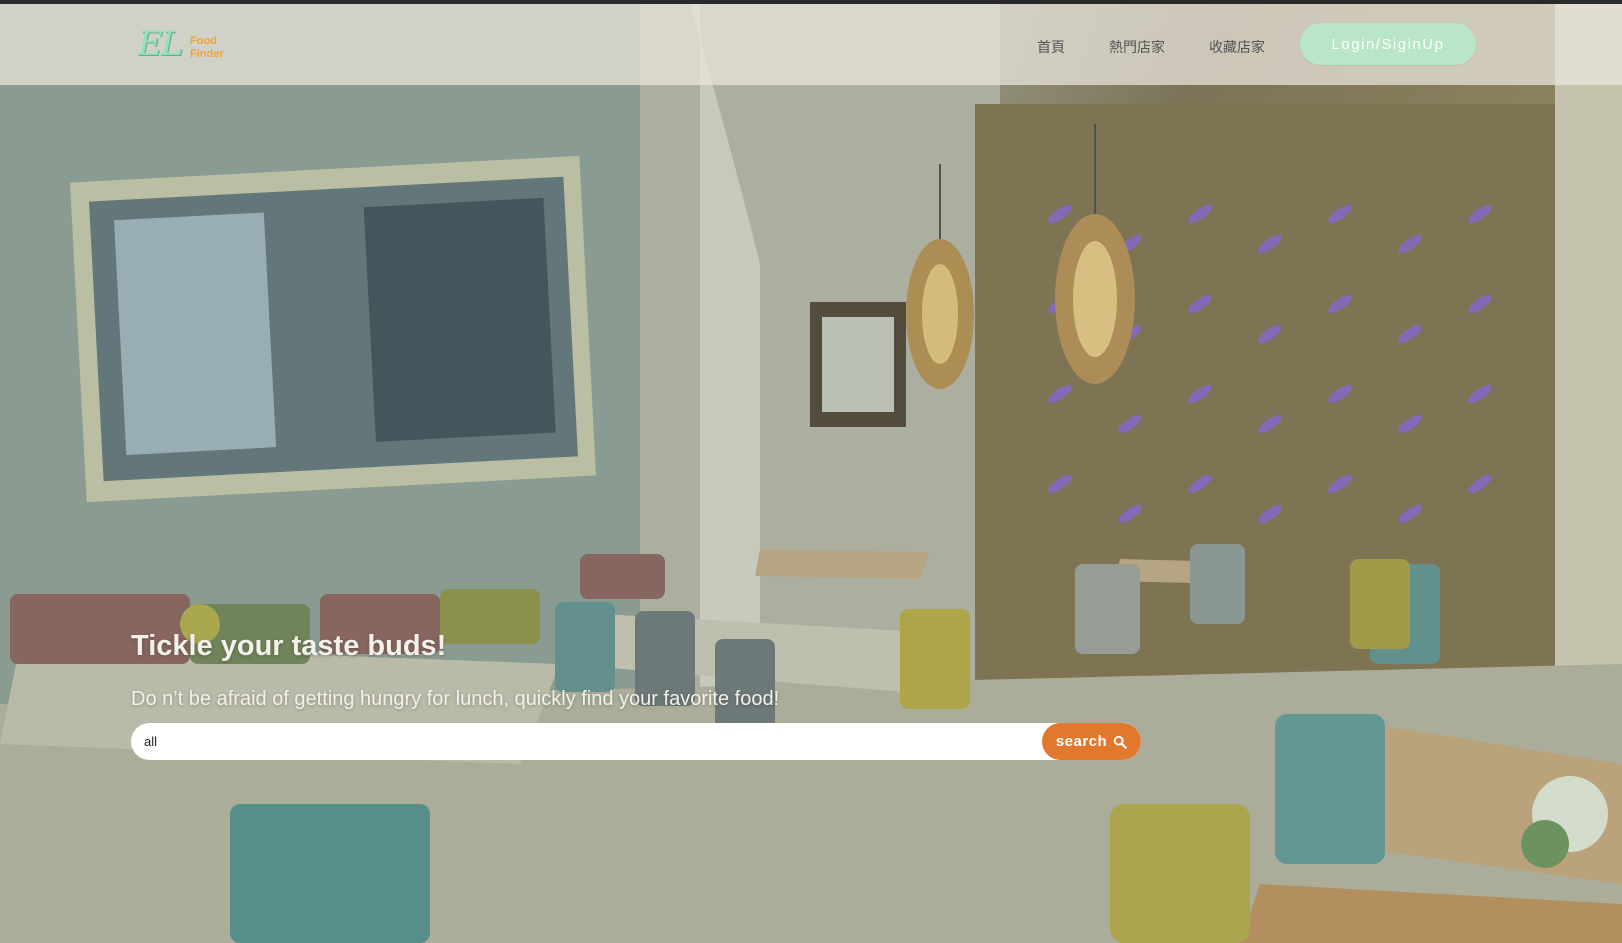  I want to click on brand-logo: EL Food Finder, so click(193, 45).